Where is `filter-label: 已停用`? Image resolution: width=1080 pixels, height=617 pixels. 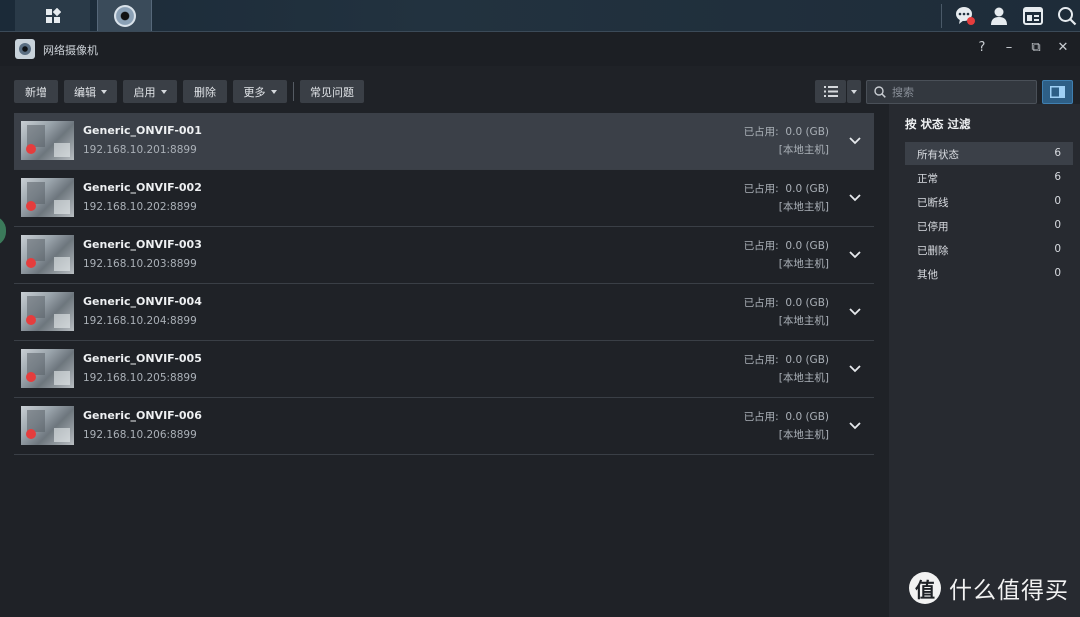 filter-label: 已停用 is located at coordinates (933, 227).